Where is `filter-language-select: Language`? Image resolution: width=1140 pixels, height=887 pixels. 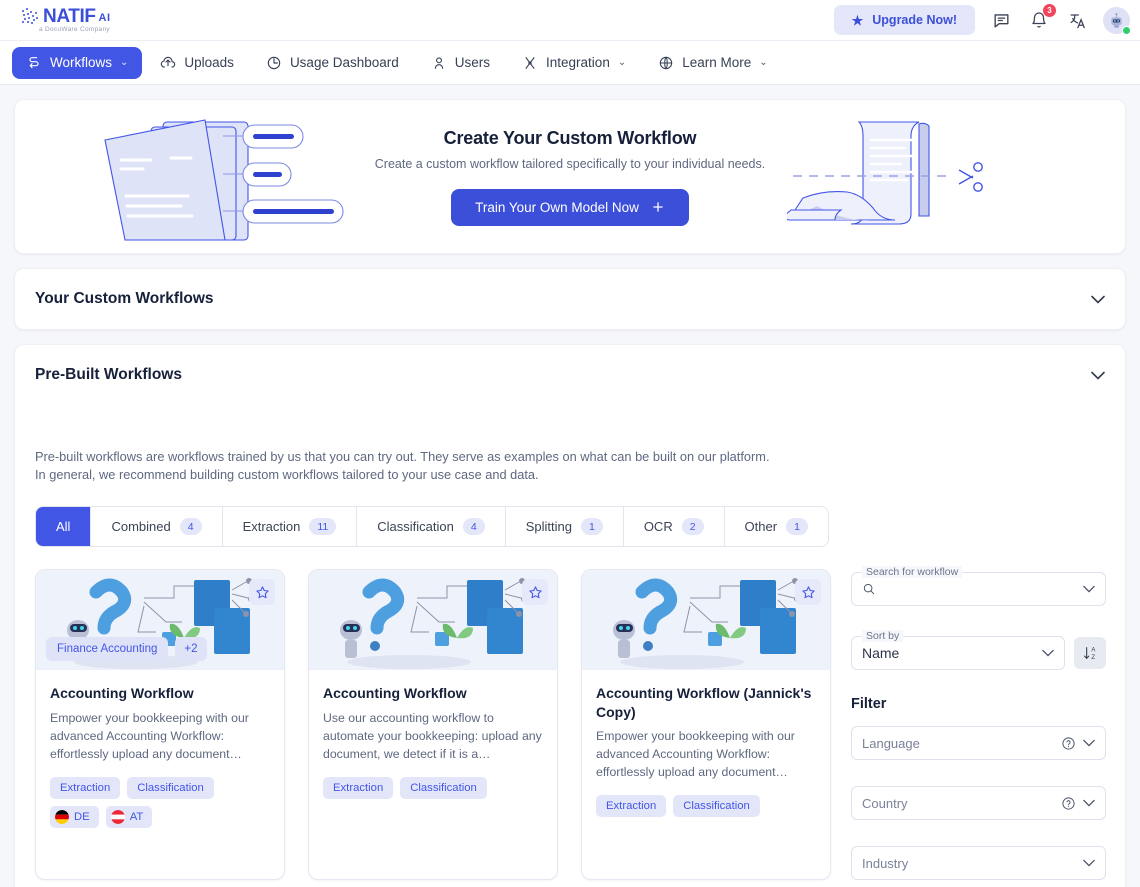 filter-language-select: Language is located at coordinates (978, 743).